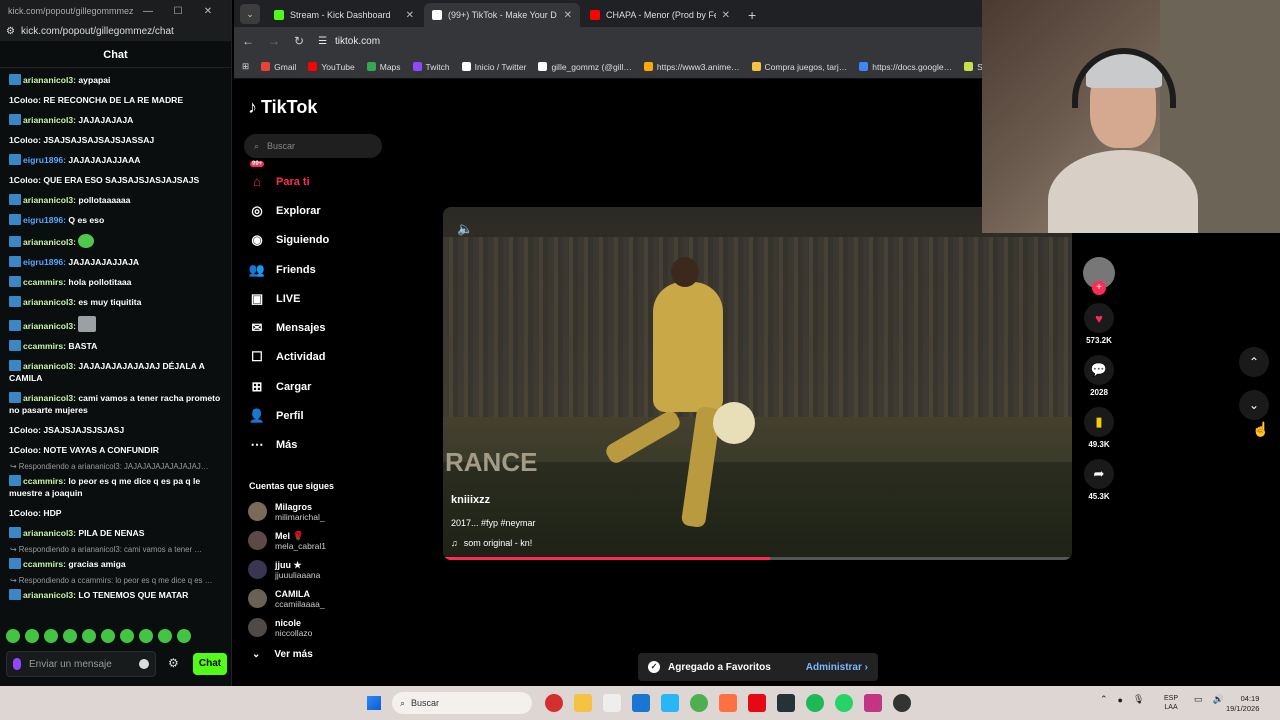 Image resolution: width=1280 pixels, height=720 pixels. What do you see at coordinates (323, 445) in the screenshot?
I see `sidebar-item-m-s: ⋯ Más` at bounding box center [323, 445].